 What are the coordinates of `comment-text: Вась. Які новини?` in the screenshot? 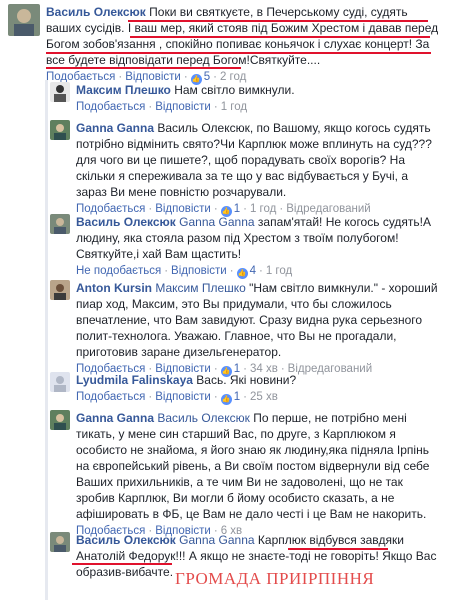 It's located at (246, 380).